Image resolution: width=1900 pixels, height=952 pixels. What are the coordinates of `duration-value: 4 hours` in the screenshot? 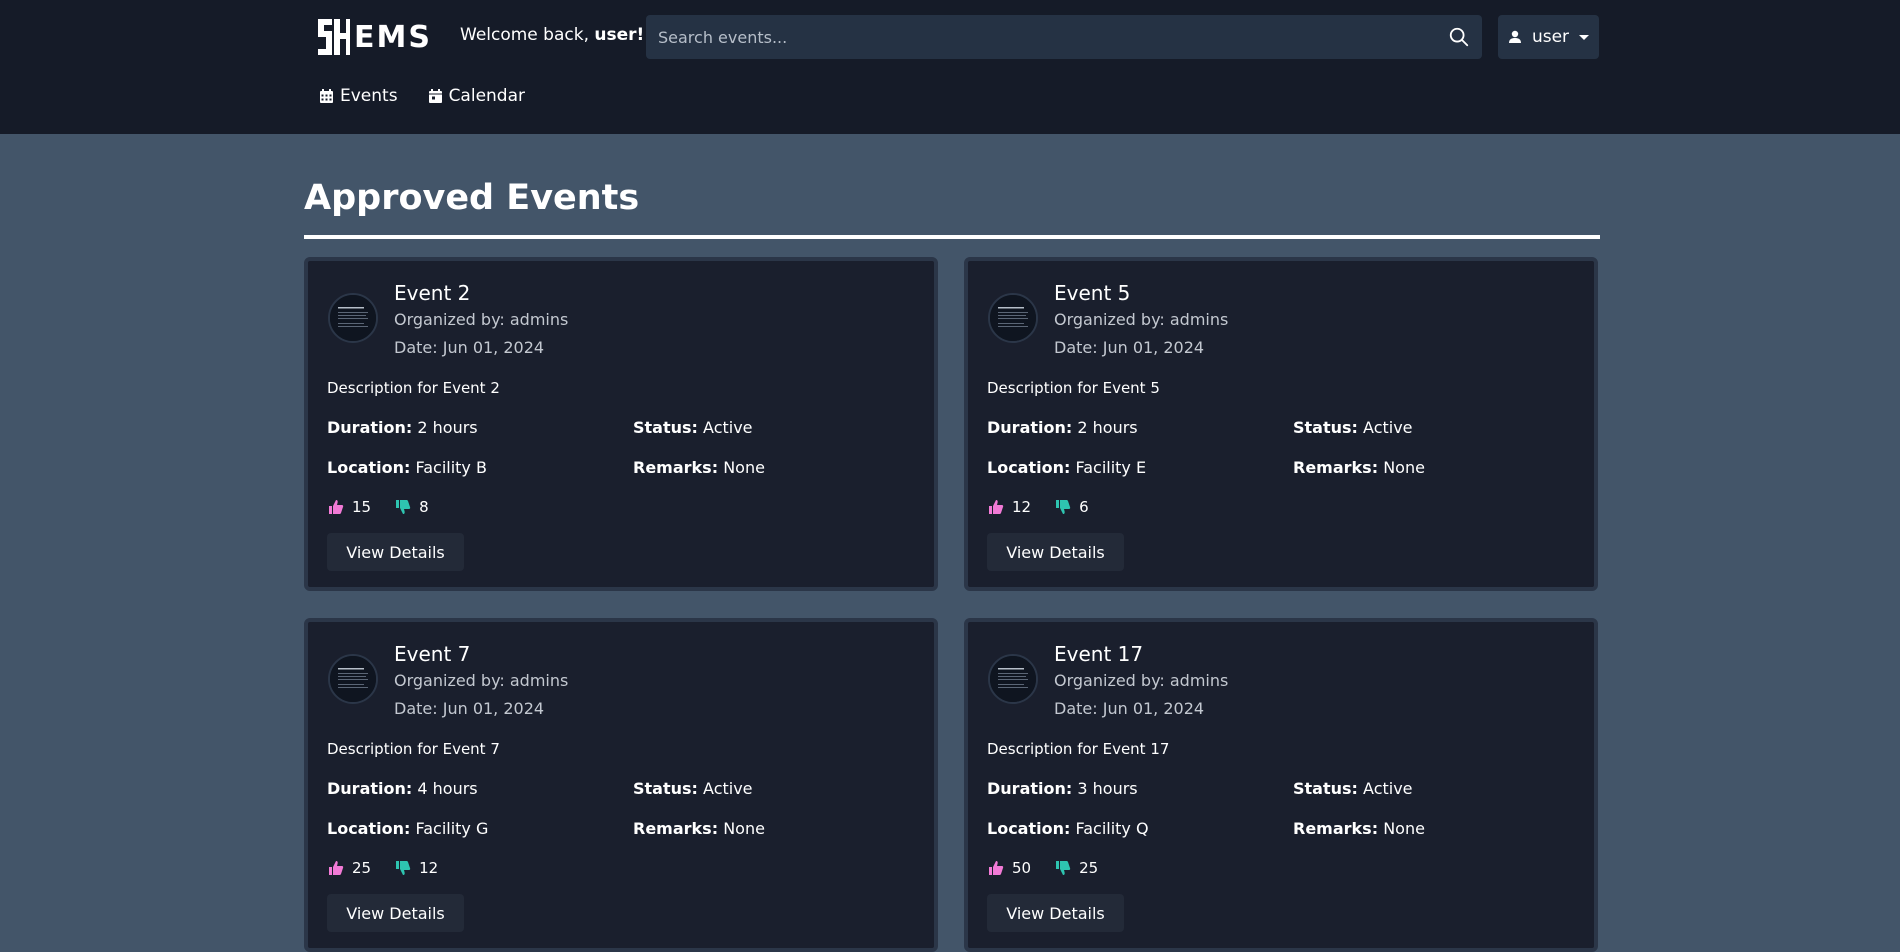 It's located at (447, 788).